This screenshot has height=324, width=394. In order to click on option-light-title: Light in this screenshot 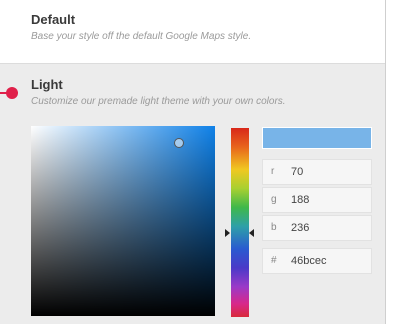, I will do `click(47, 84)`.